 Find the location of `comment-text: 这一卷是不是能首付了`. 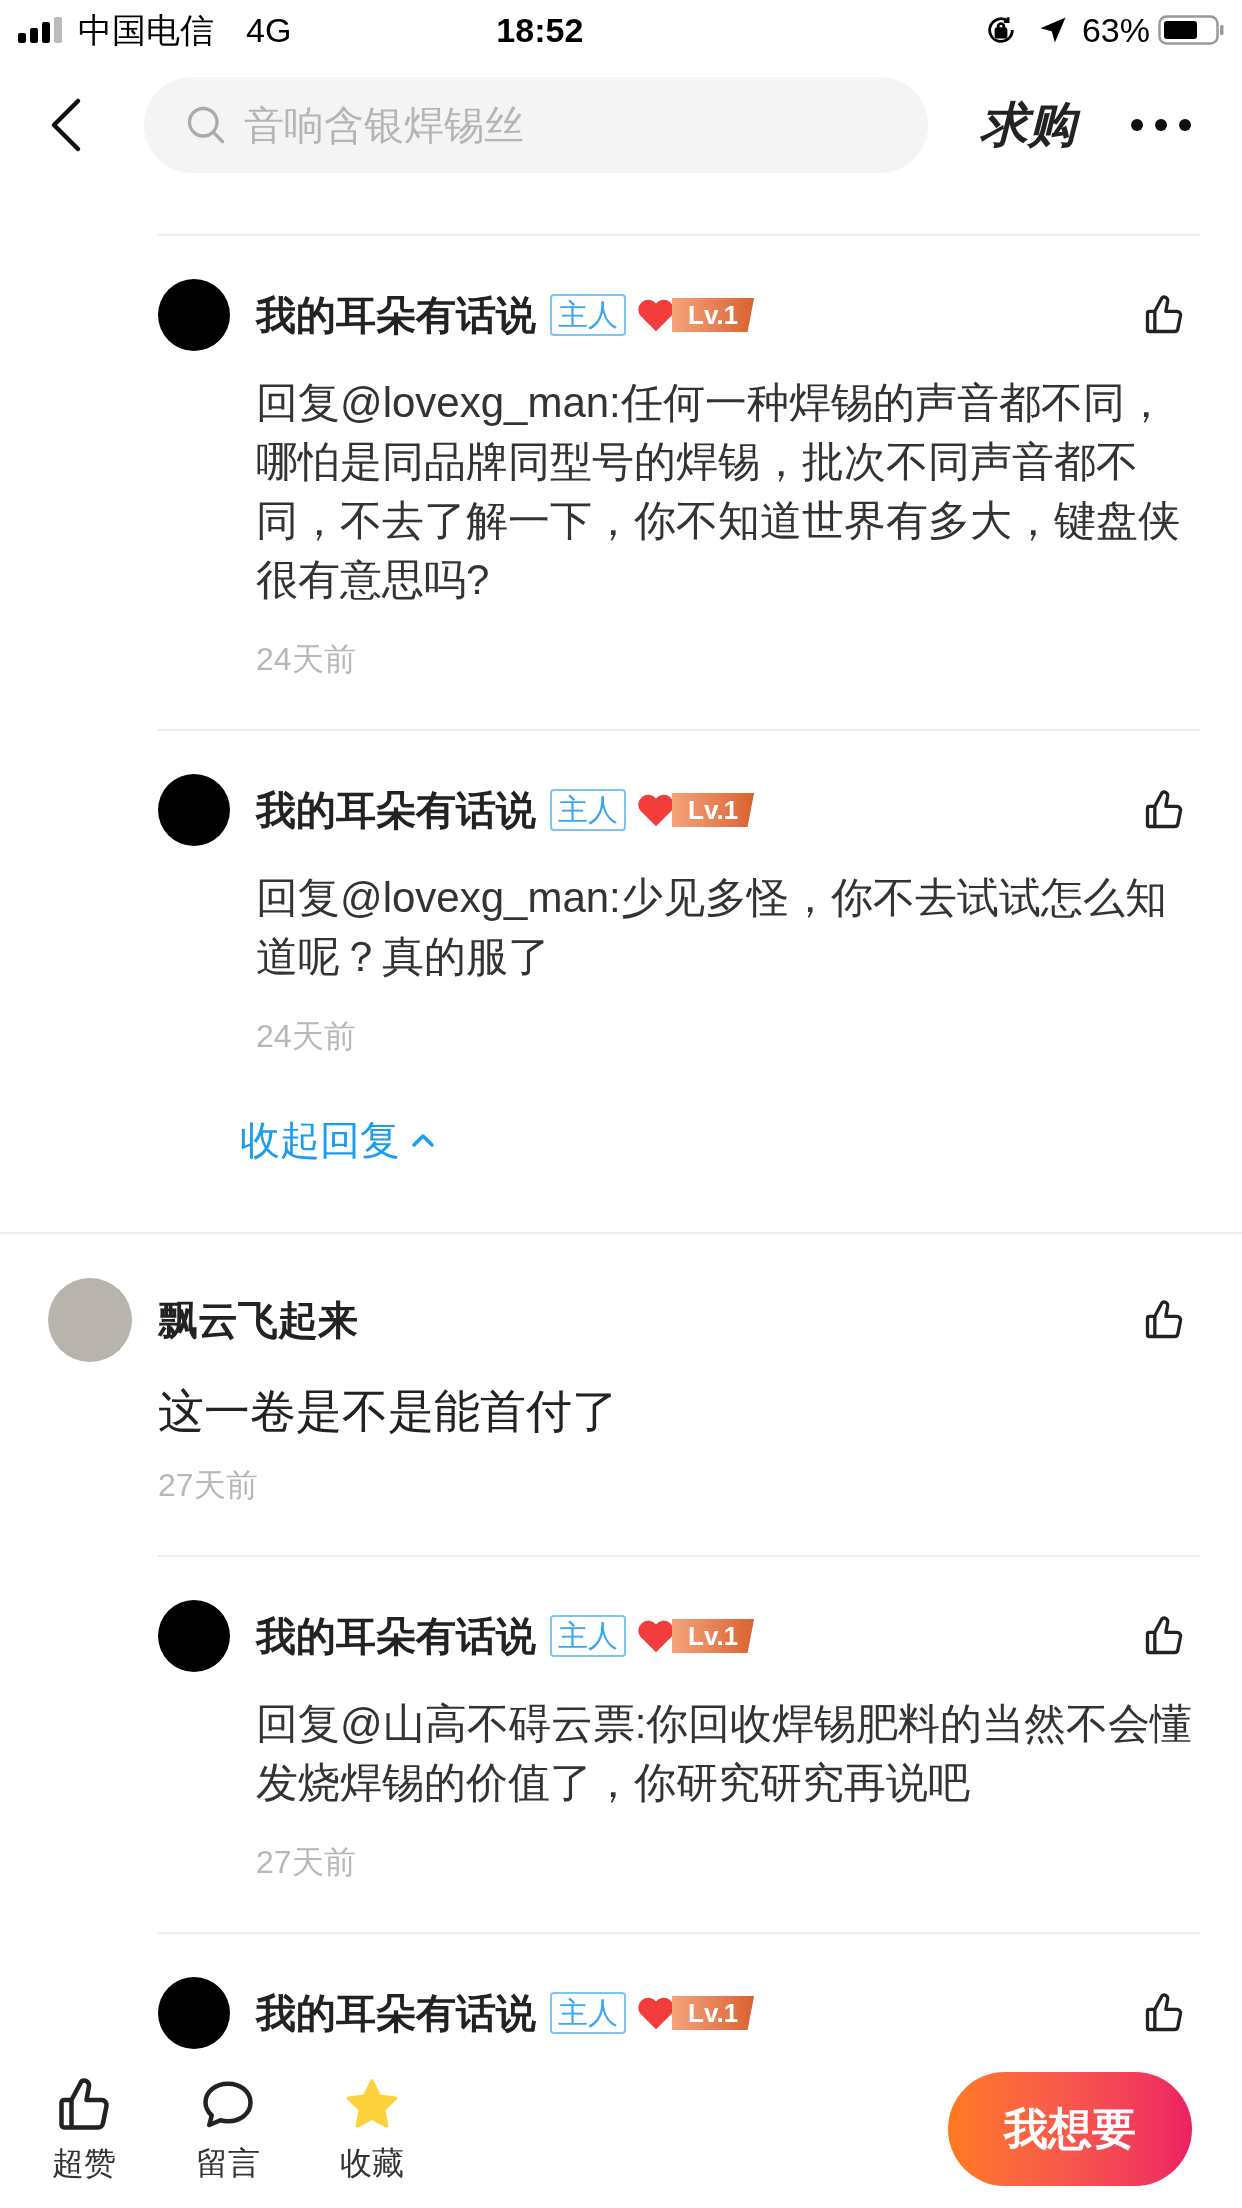

comment-text: 这一卷是不是能首付了 is located at coordinates (388, 1411).